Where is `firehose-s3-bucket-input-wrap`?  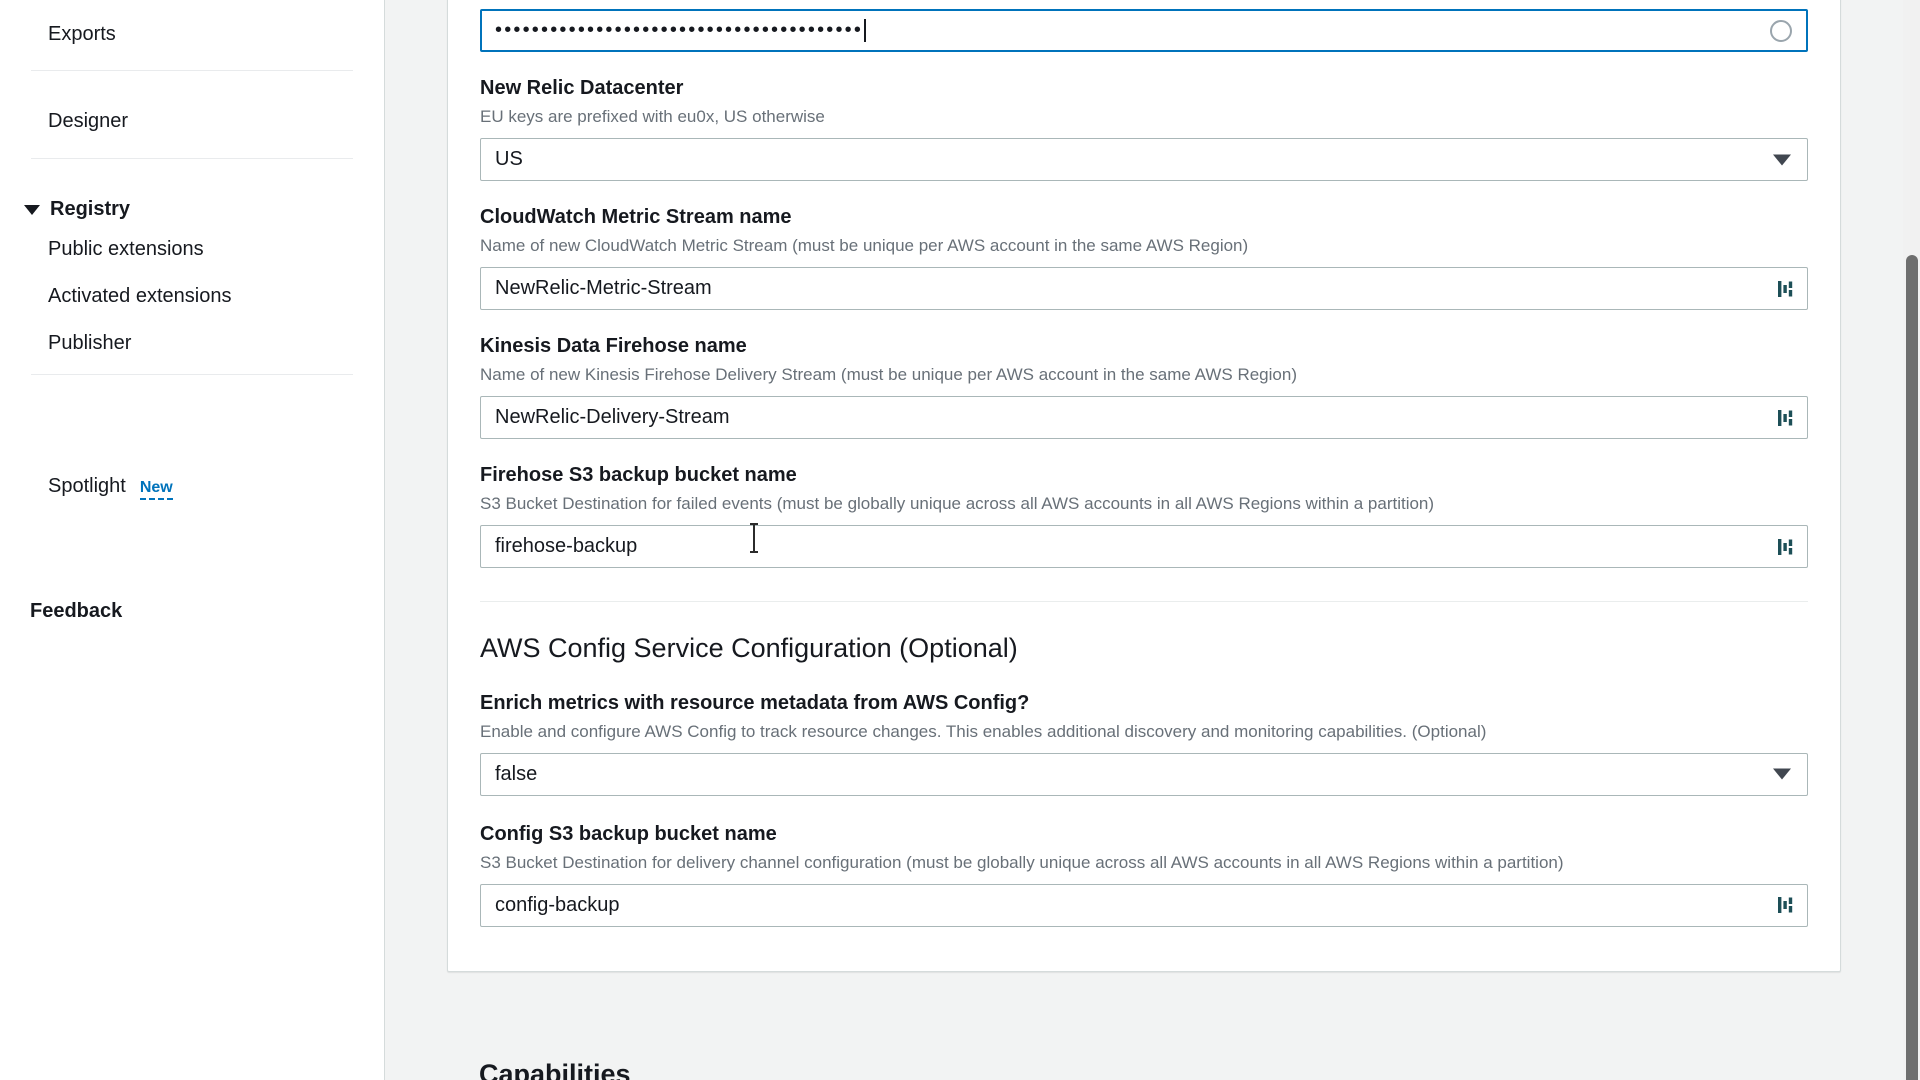
firehose-s3-bucket-input-wrap is located at coordinates (1144, 546).